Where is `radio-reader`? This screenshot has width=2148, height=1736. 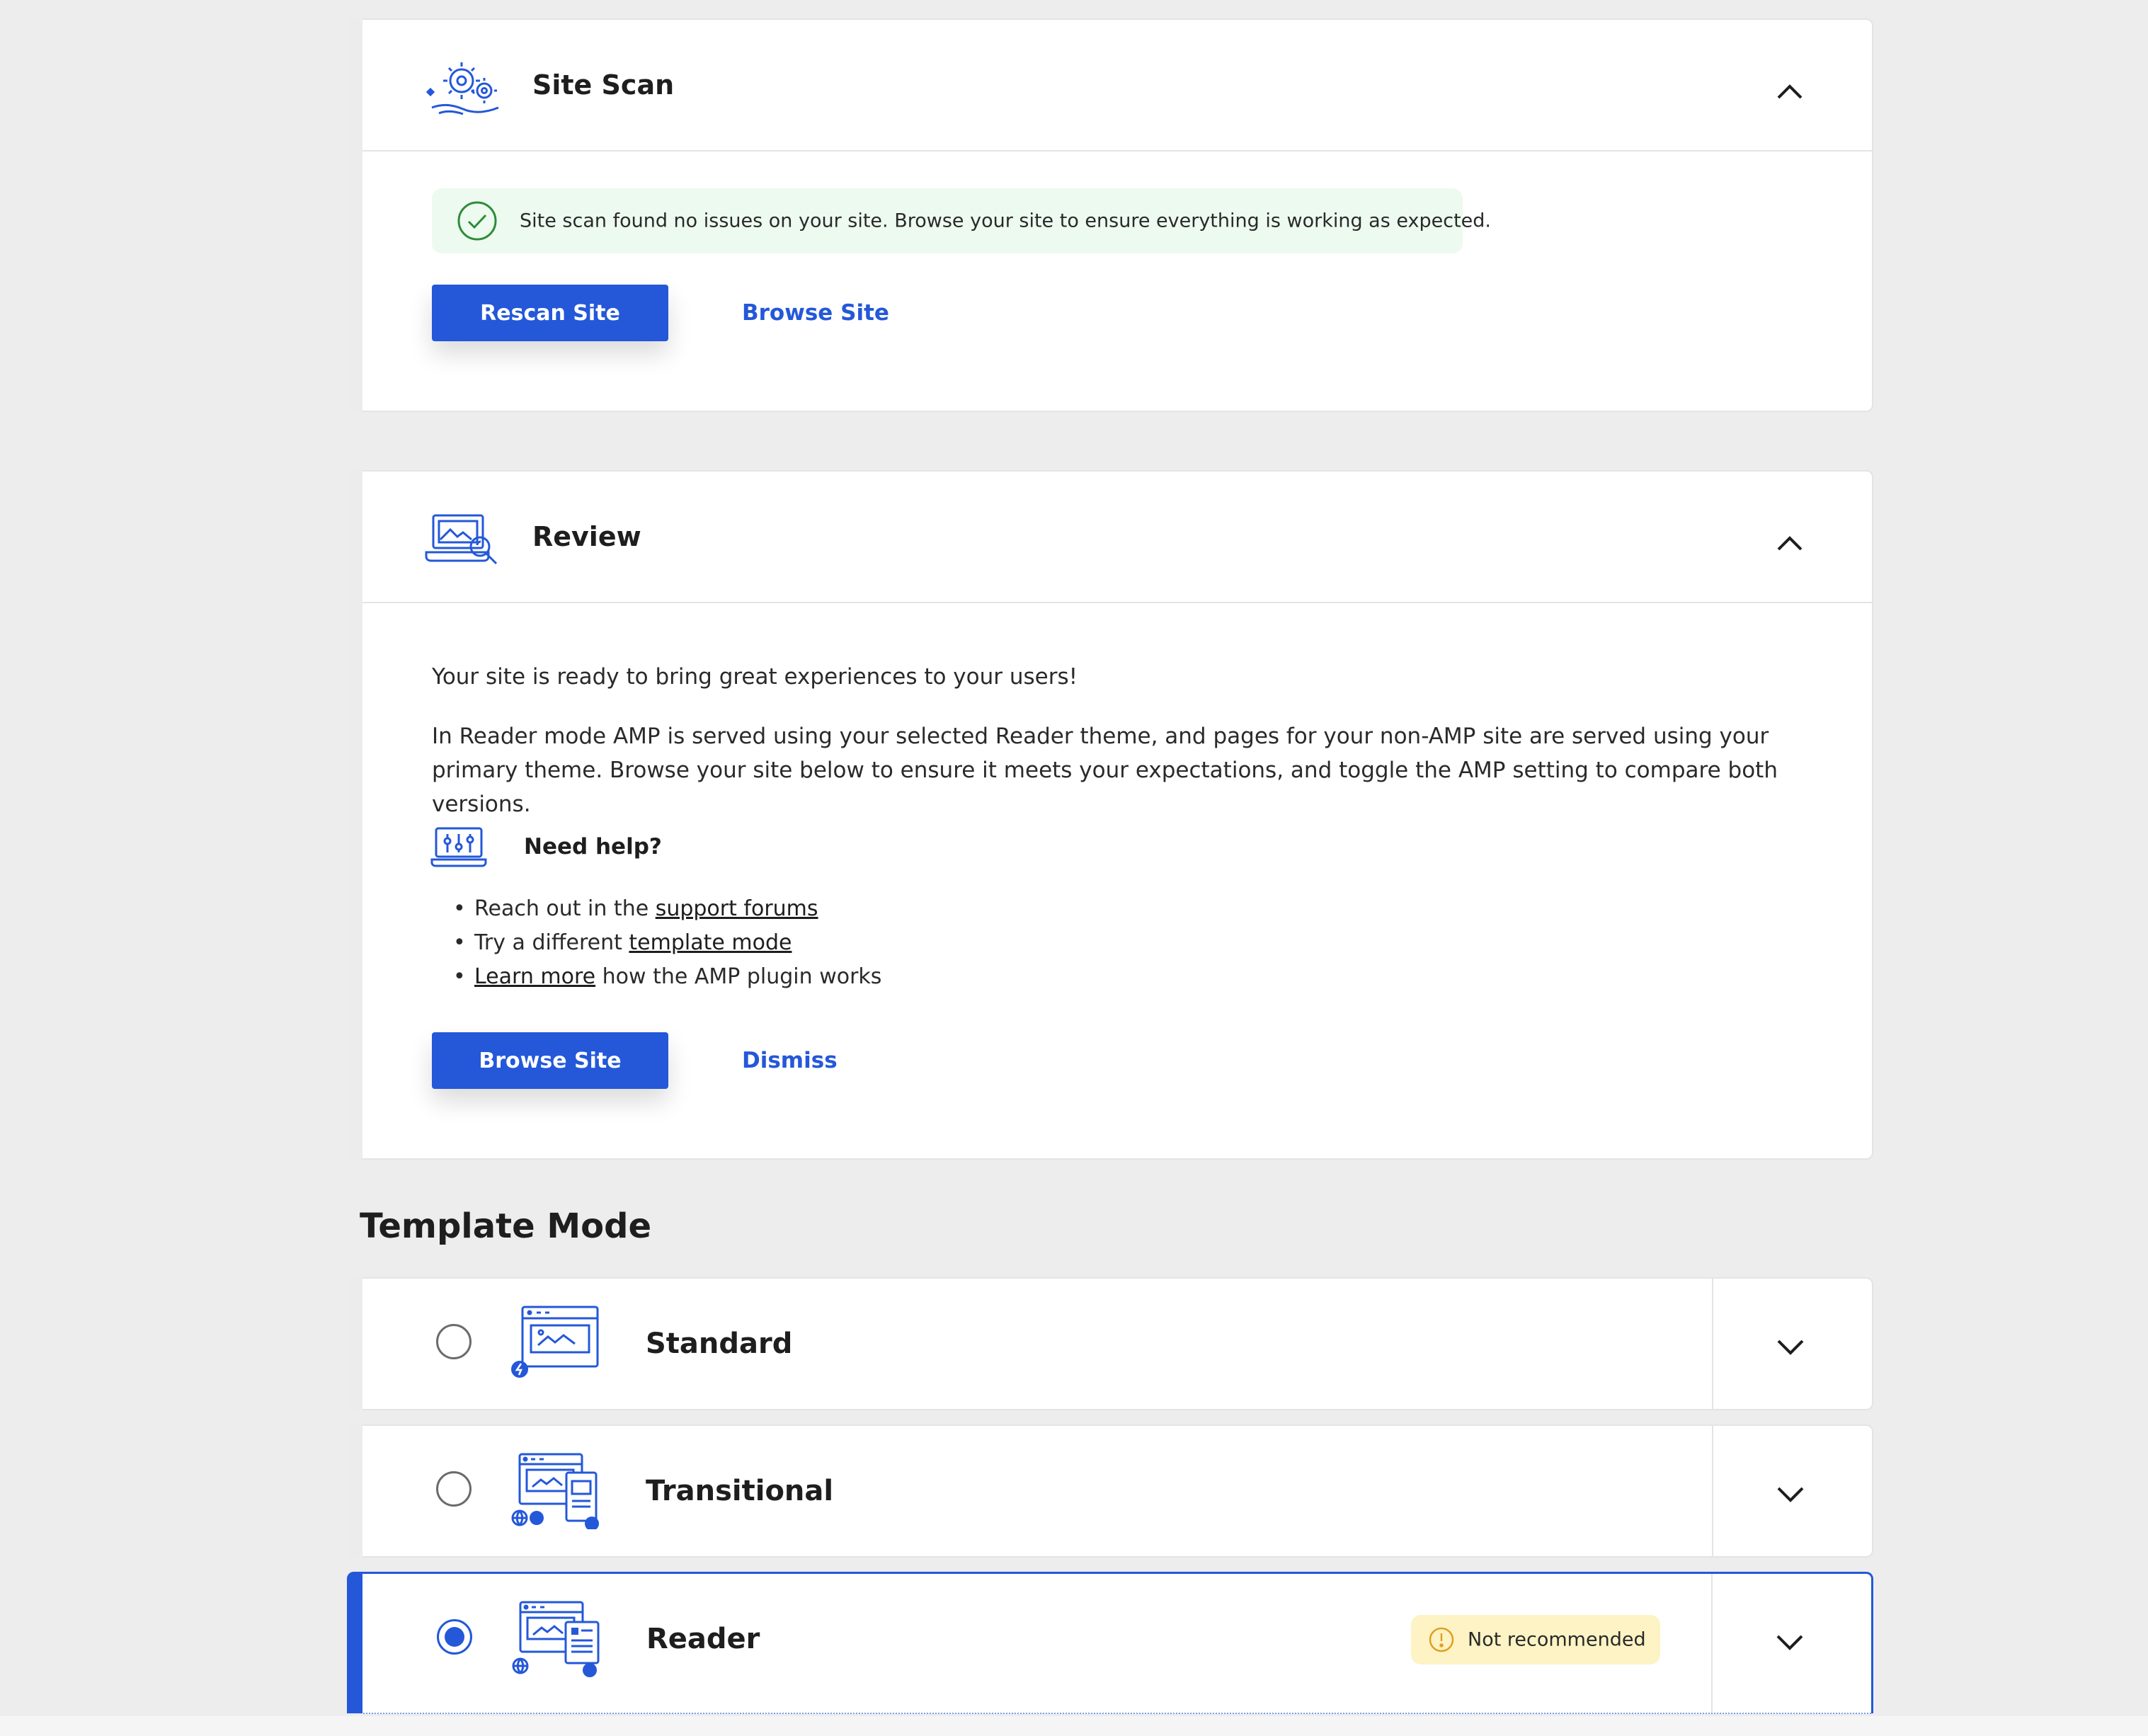
radio-reader is located at coordinates (455, 1637).